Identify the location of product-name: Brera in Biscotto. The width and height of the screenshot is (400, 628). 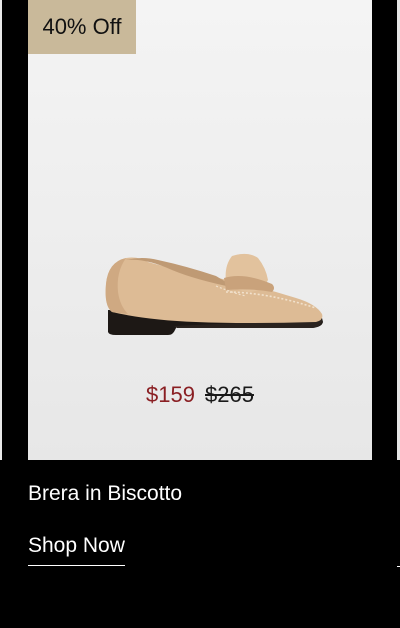
(105, 494).